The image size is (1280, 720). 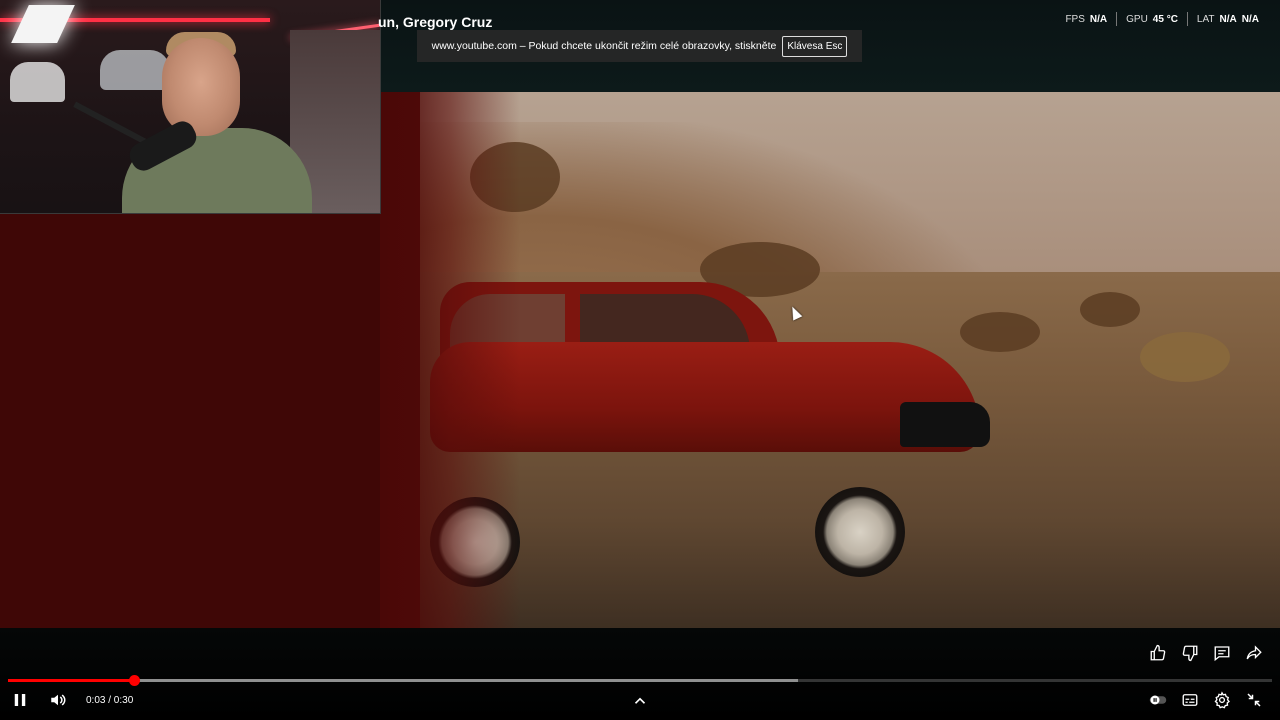 What do you see at coordinates (815, 46) in the screenshot?
I see `esc-key-hint: Klávesa Esc` at bounding box center [815, 46].